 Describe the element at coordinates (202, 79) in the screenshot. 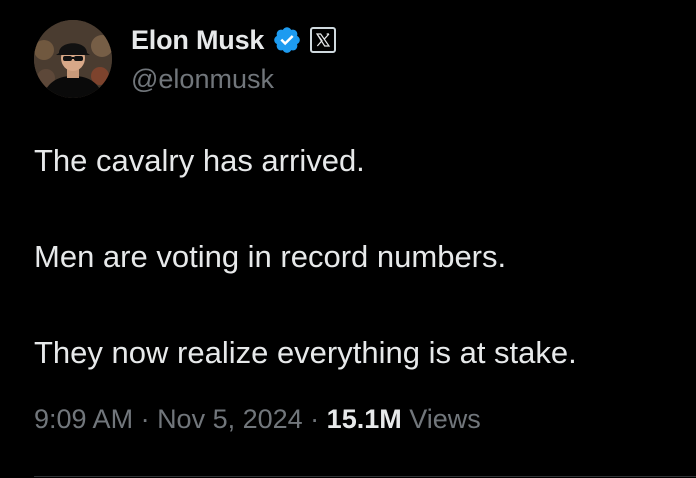

I see `author-handle: @elonmusk` at that location.